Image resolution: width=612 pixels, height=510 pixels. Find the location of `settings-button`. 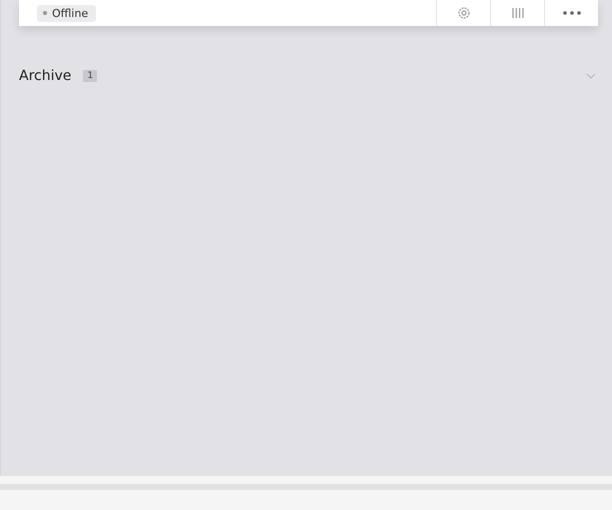

settings-button is located at coordinates (463, 13).